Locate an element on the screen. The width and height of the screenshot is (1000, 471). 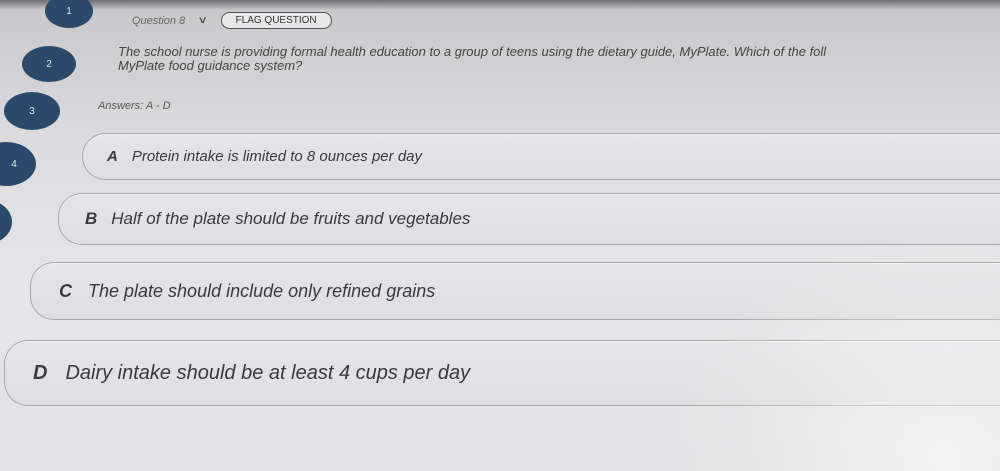
option-letter: D is located at coordinates (40, 372).